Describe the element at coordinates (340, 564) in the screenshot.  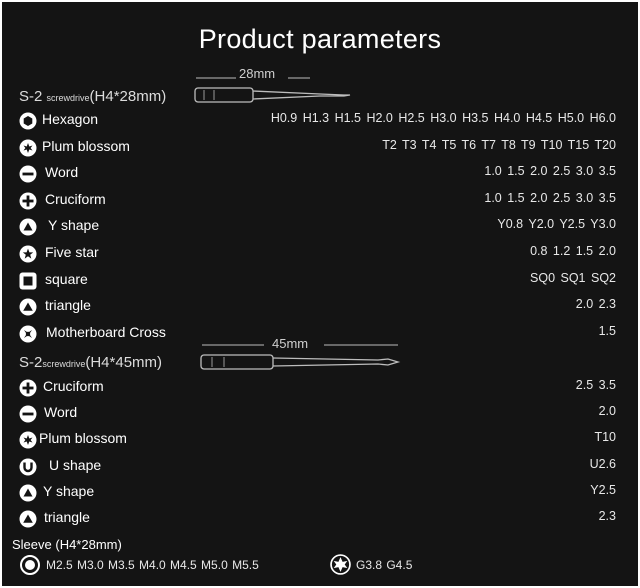
I see `star-socket-icon` at that location.